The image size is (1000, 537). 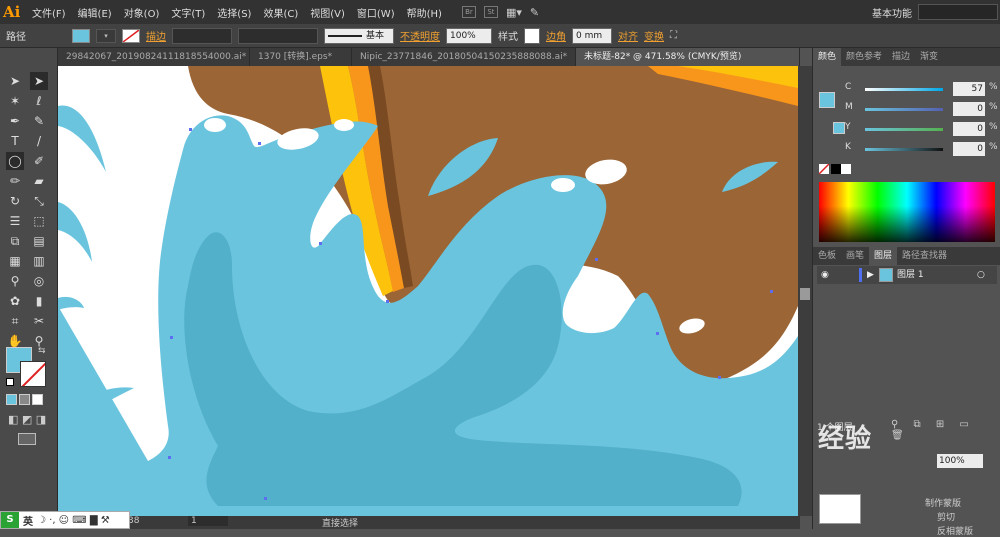 I want to click on tab-doc-3: Nipic_23771846_20180504150235888088.ai*, so click(x=464, y=57).